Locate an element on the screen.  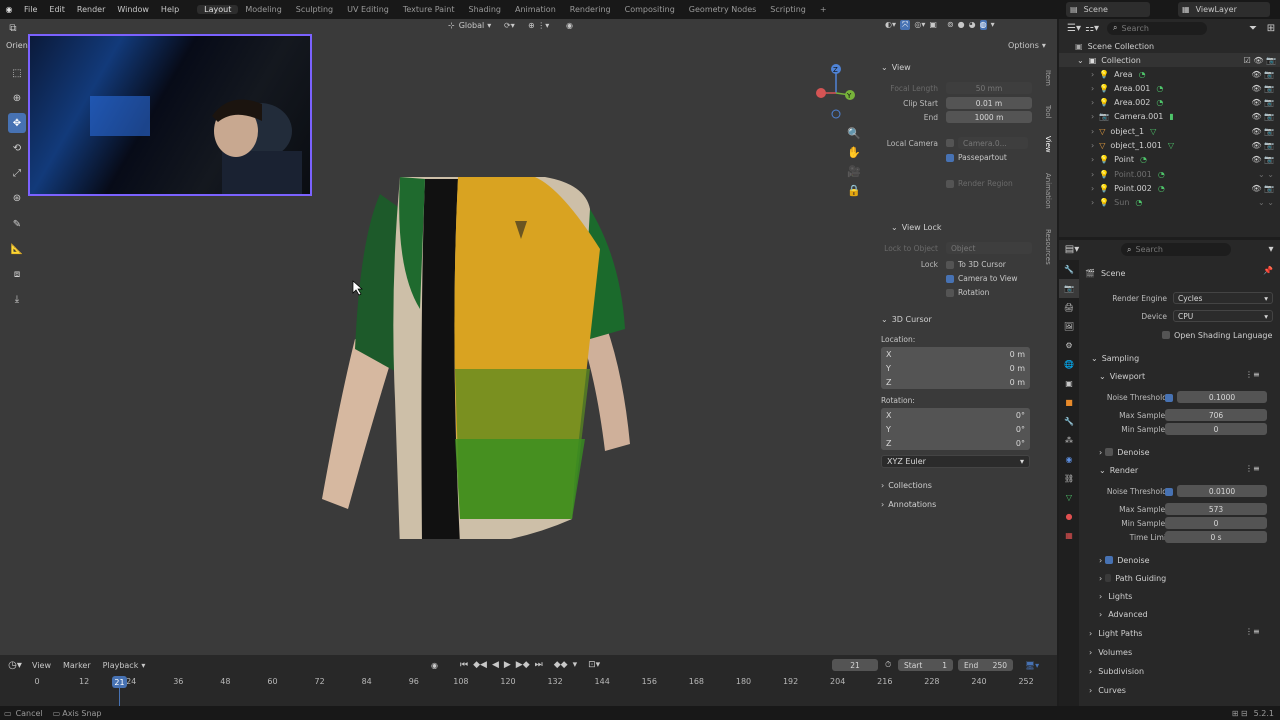
overlay-icon: ◎▾ is located at coordinates (919, 25).